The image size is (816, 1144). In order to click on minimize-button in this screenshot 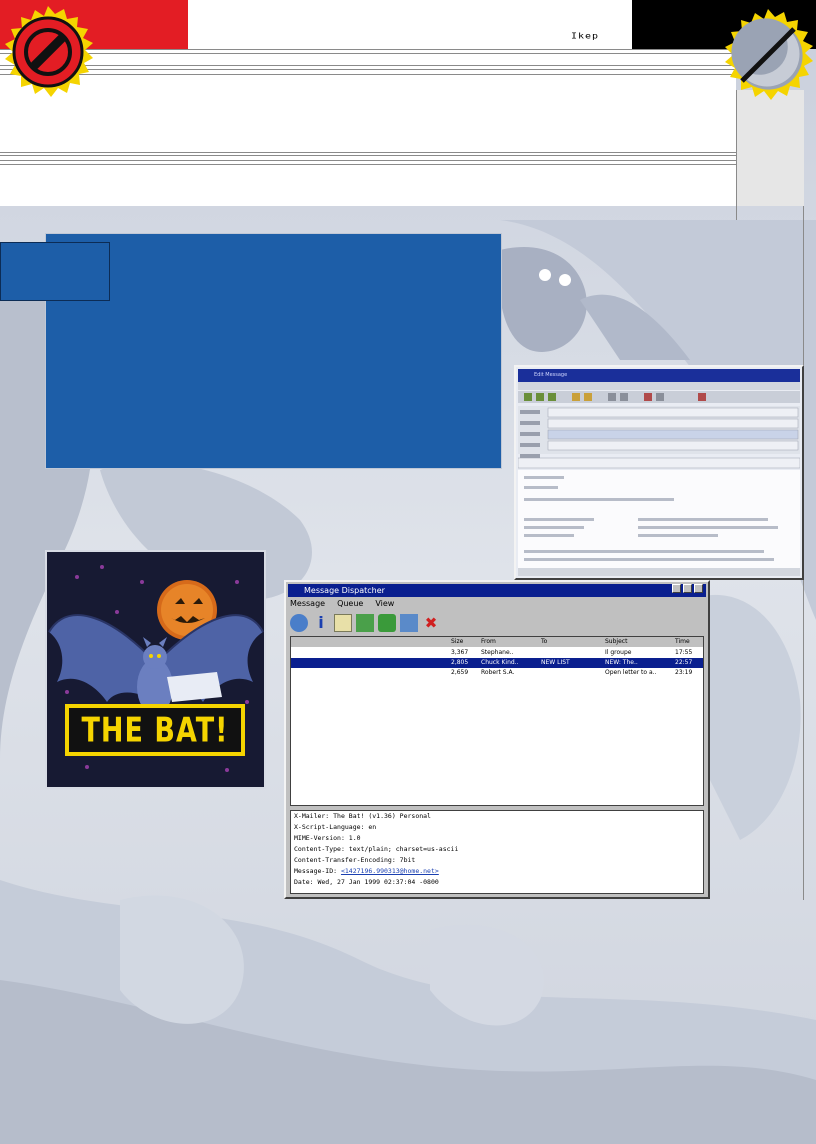, I will do `click(676, 588)`.